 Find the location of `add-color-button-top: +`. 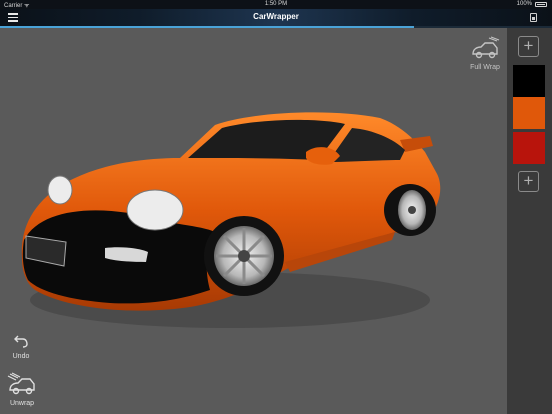

add-color-button-top: + is located at coordinates (528, 46).